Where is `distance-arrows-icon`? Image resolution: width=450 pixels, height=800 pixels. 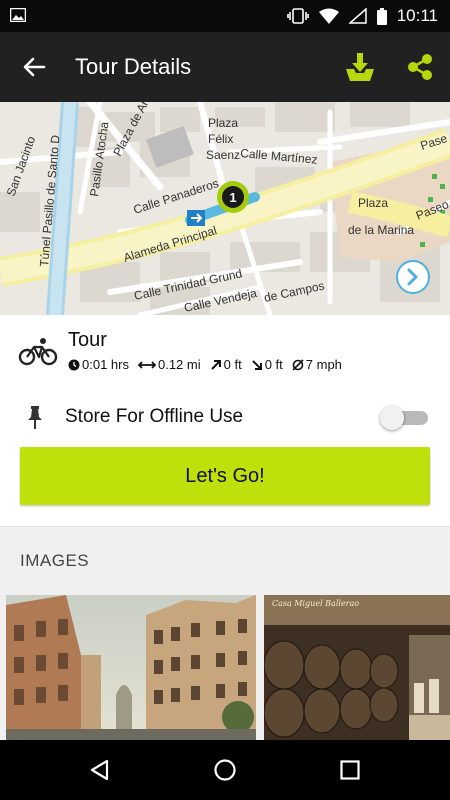
distance-arrows-icon is located at coordinates (146, 364).